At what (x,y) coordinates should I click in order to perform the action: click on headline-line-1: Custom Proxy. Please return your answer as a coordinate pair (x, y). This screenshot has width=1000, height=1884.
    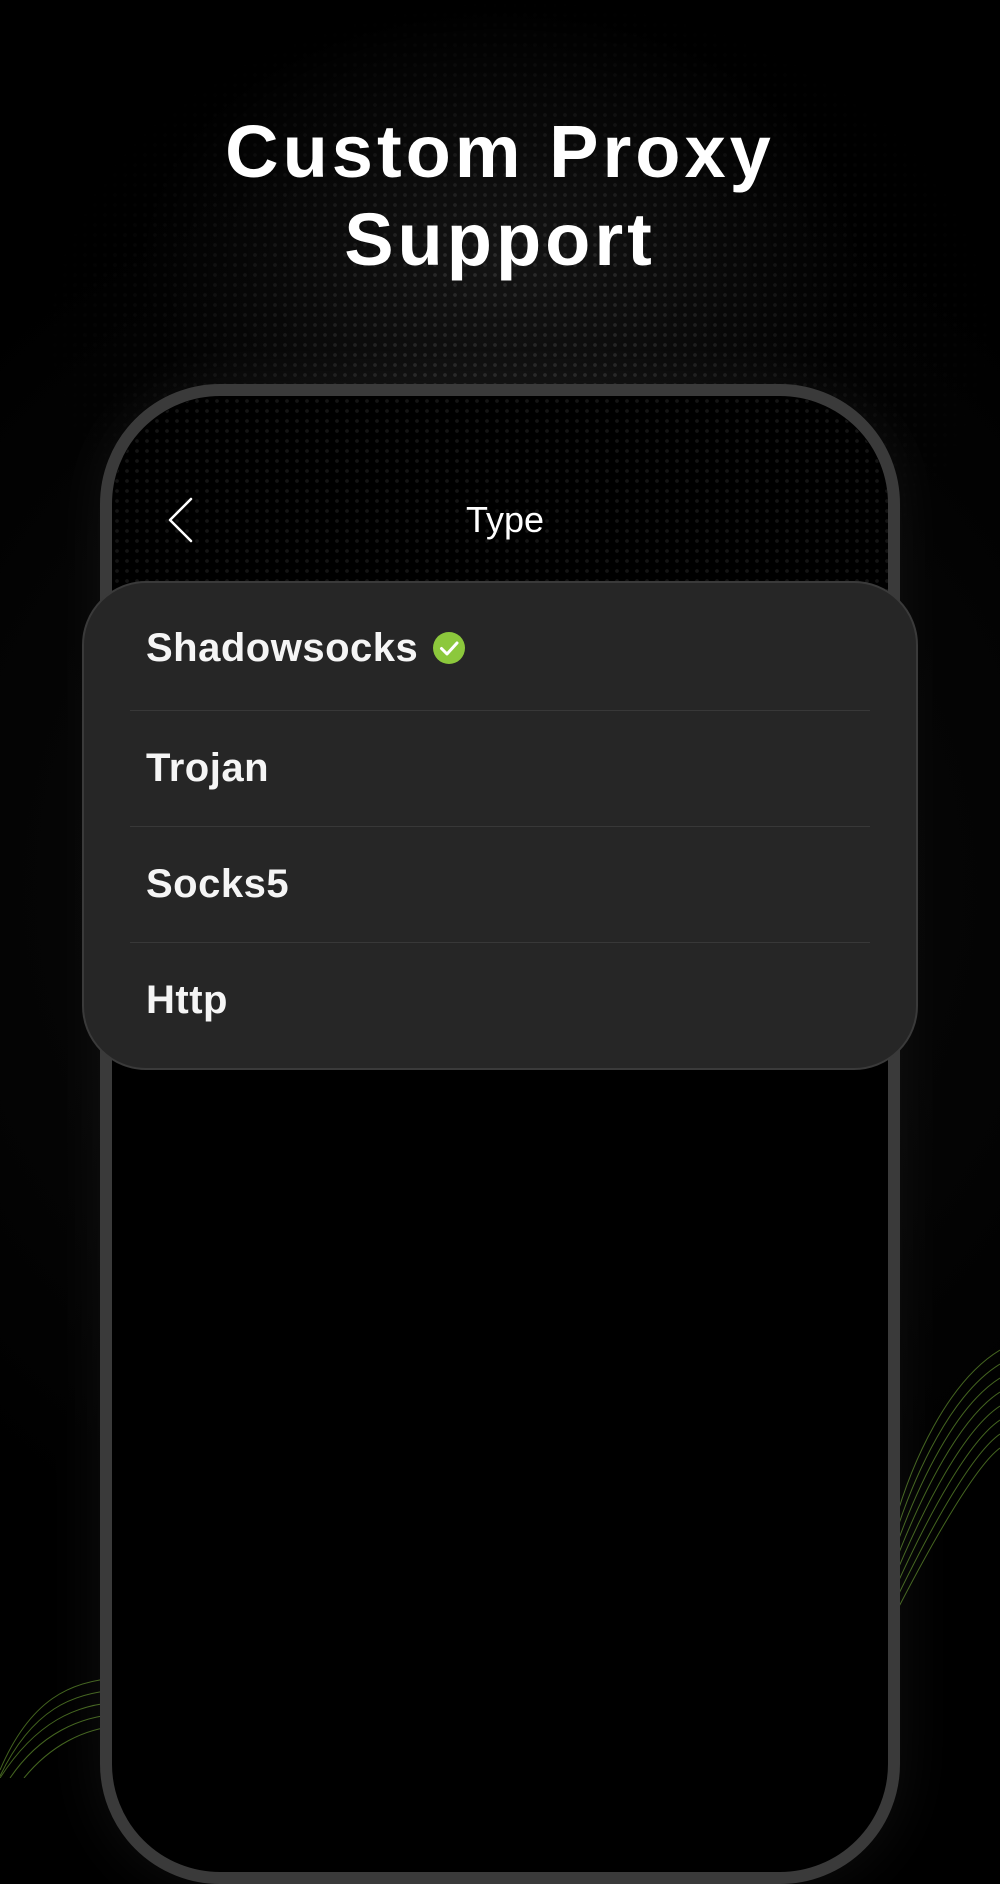
    Looking at the image, I should click on (500, 151).